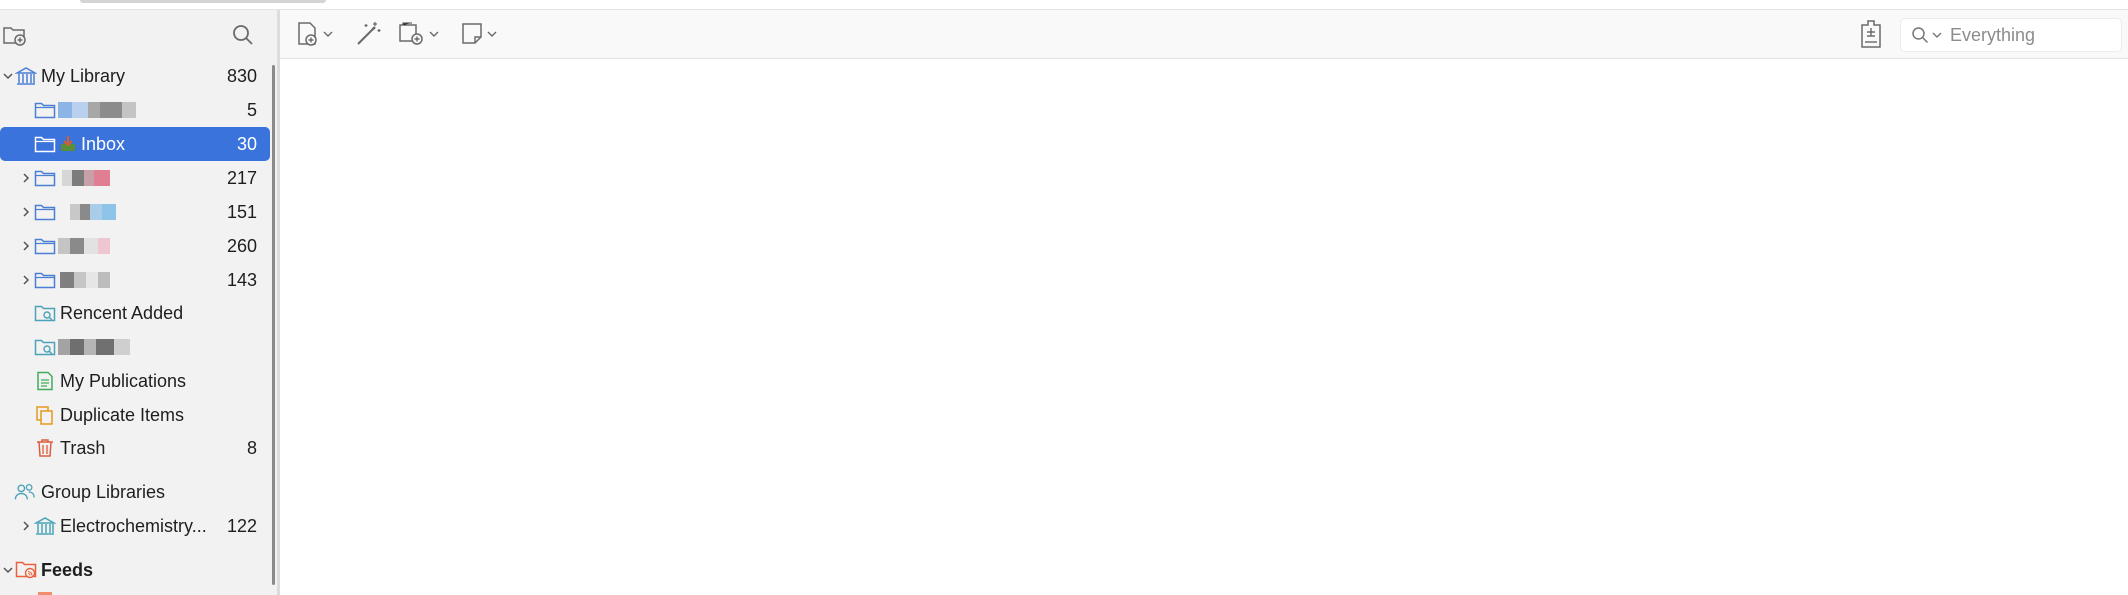  Describe the element at coordinates (122, 414) in the screenshot. I see `duplicate-items-label: Duplicate Items` at that location.